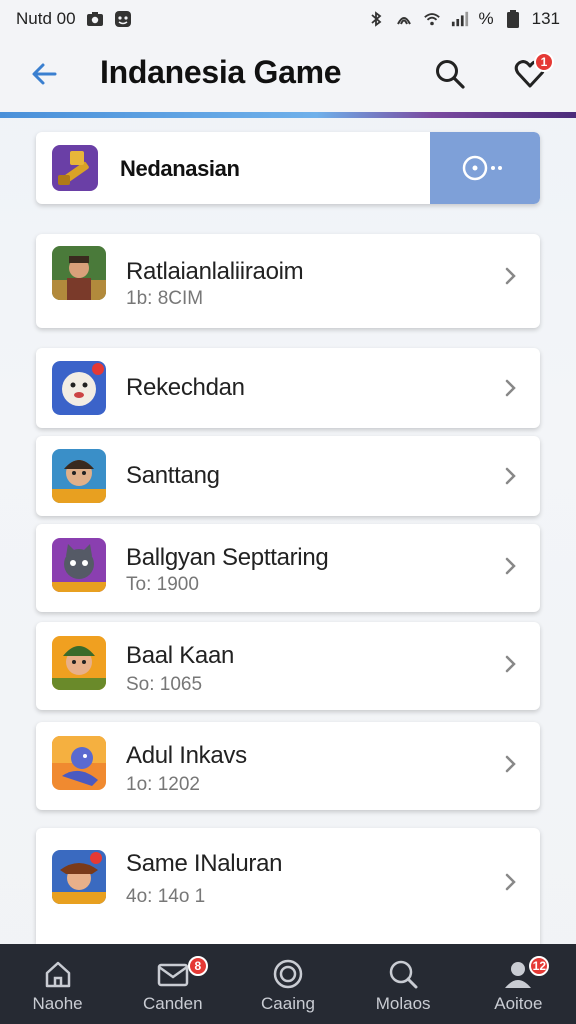  What do you see at coordinates (376, 19) in the screenshot?
I see `bluetooth-icon` at bounding box center [376, 19].